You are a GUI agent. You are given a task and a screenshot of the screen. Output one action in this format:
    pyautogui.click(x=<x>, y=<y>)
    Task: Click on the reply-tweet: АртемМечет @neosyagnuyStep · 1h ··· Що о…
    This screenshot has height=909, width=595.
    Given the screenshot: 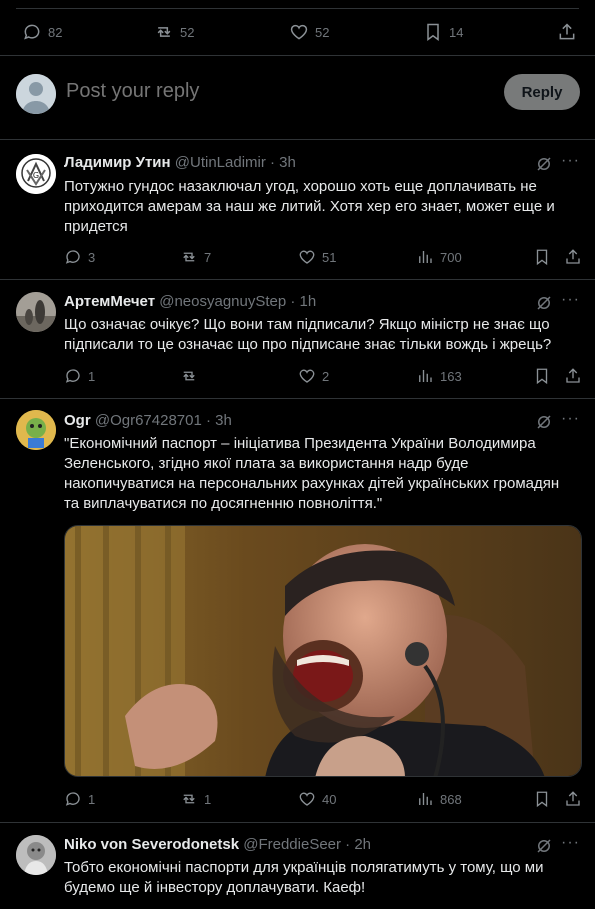 What is the action you would take?
    pyautogui.click(x=297, y=339)
    